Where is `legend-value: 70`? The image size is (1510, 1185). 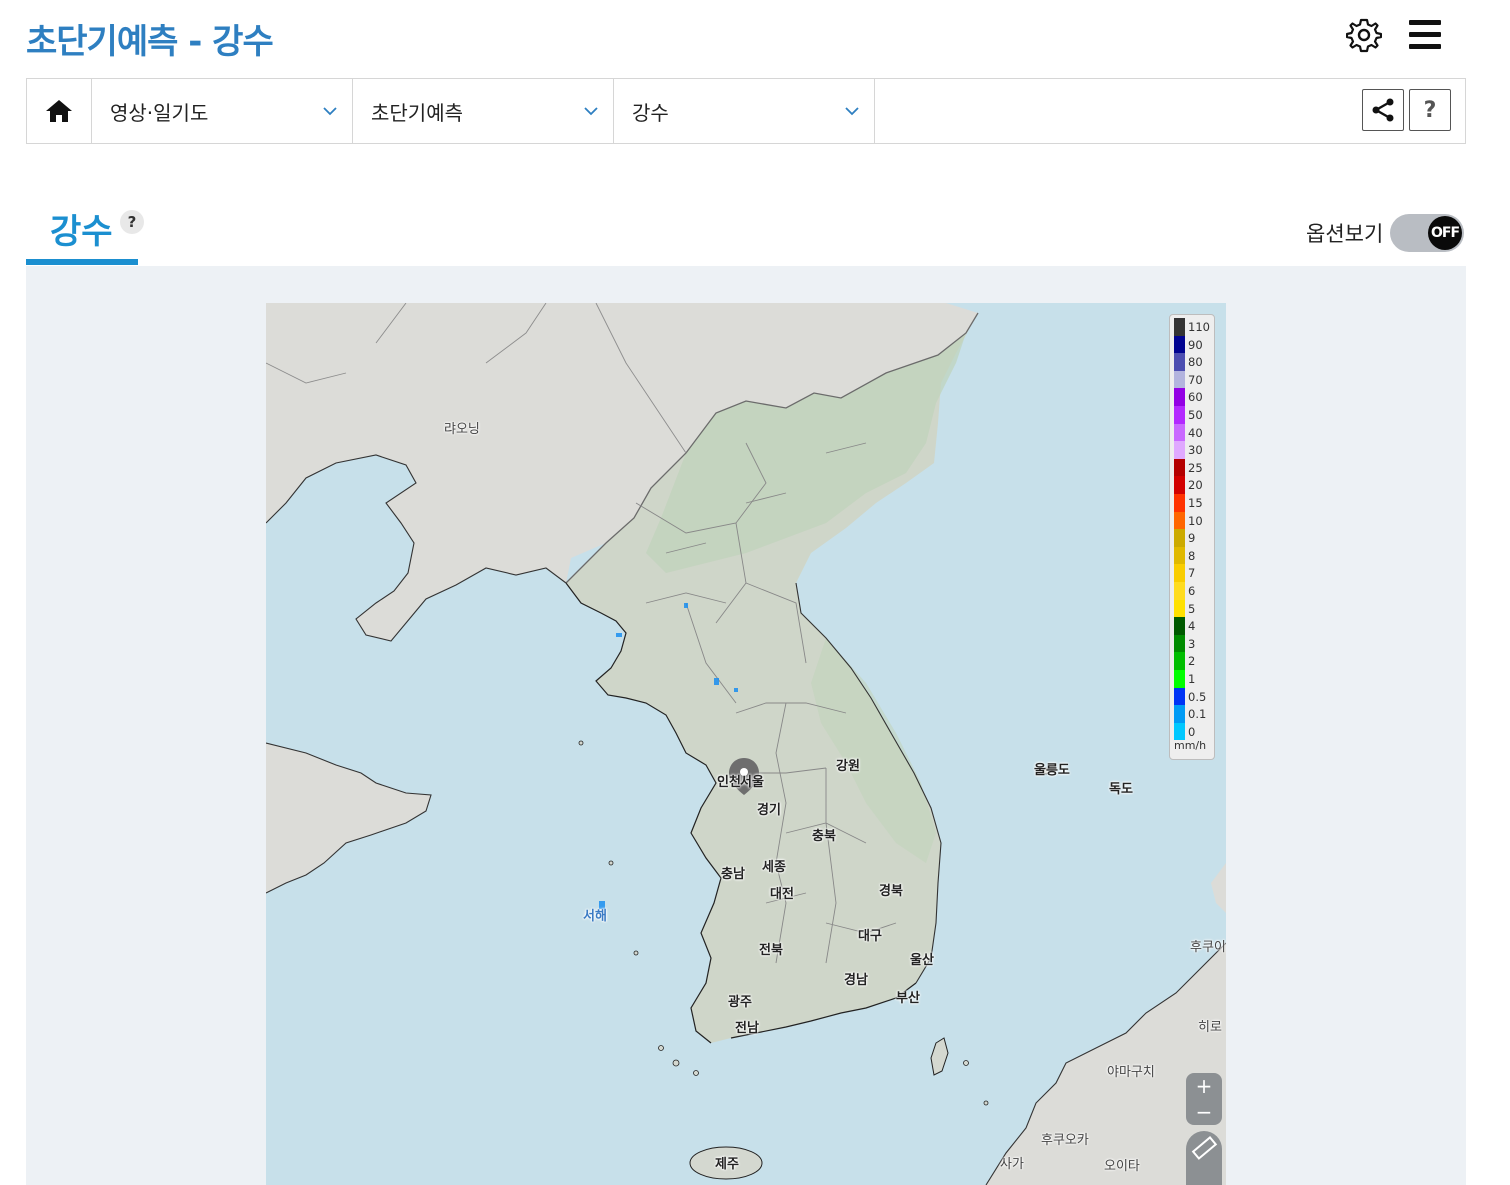
legend-value: 70 is located at coordinates (1195, 379).